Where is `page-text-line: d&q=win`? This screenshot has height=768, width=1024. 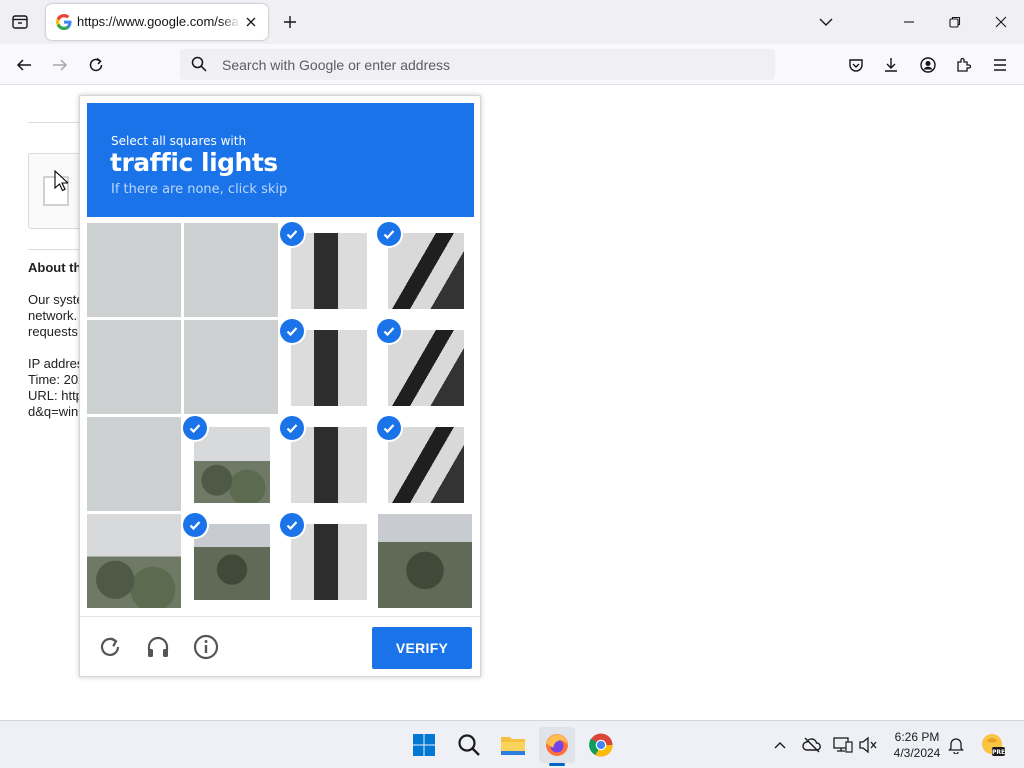 page-text-line: d&q=win is located at coordinates (53, 411).